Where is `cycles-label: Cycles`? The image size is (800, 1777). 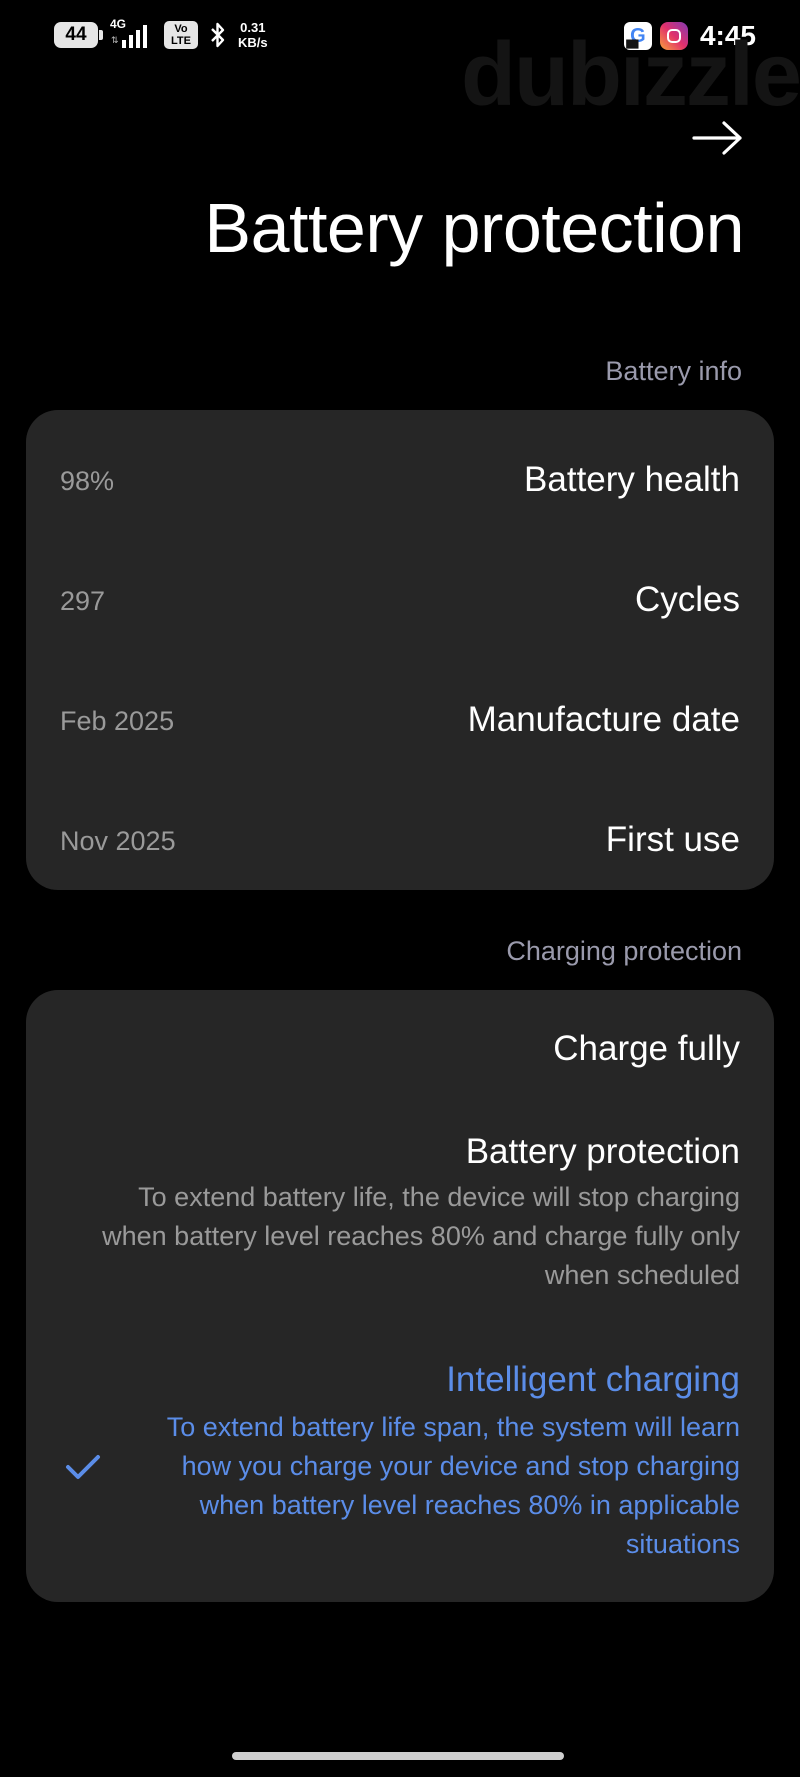
cycles-label: Cycles is located at coordinates (687, 599).